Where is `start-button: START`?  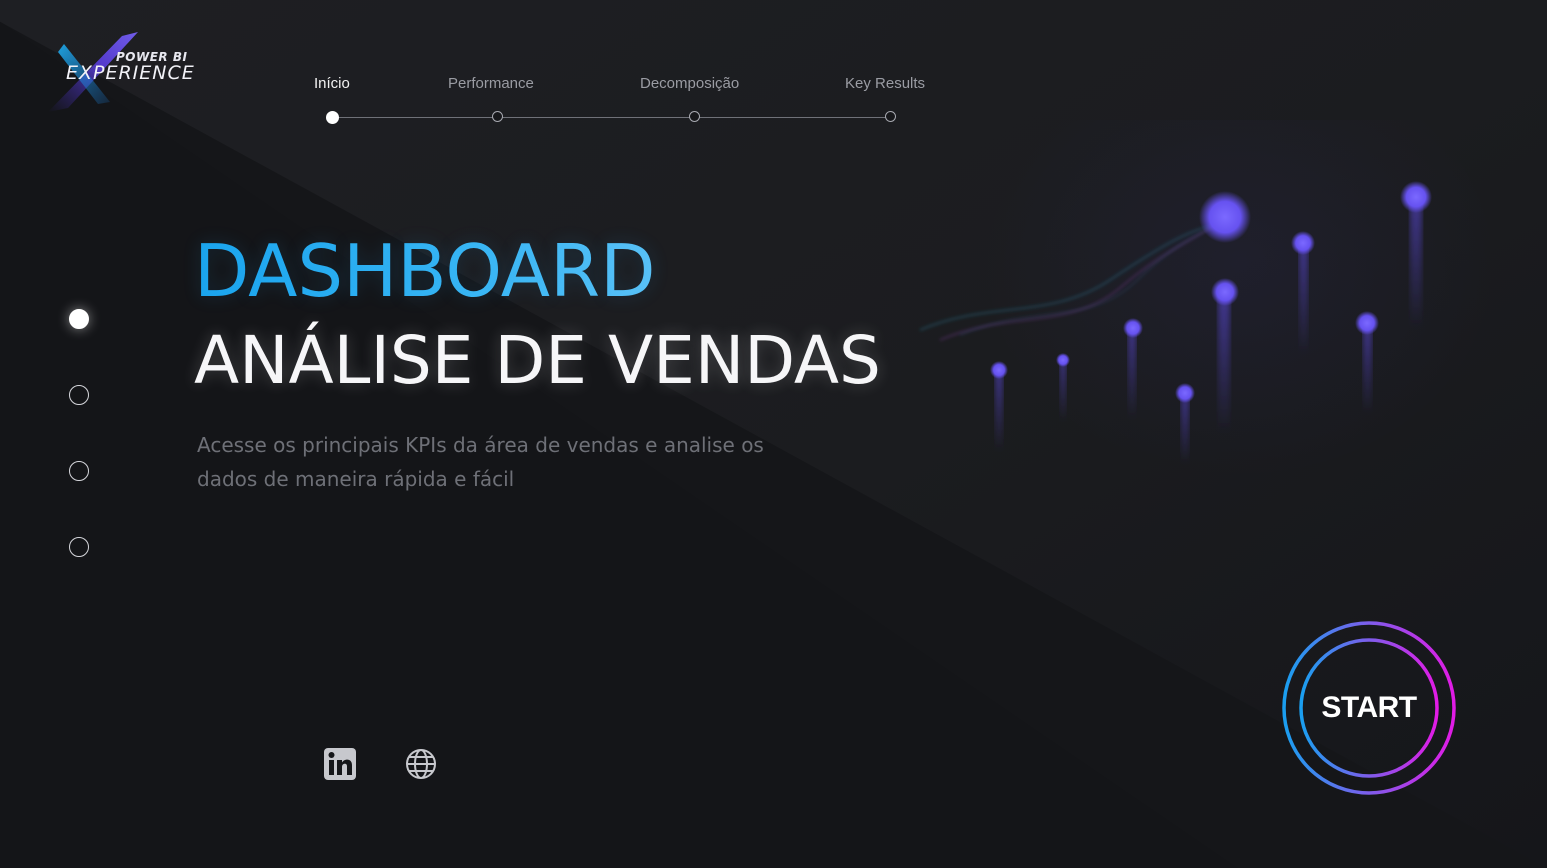 start-button: START is located at coordinates (1369, 708).